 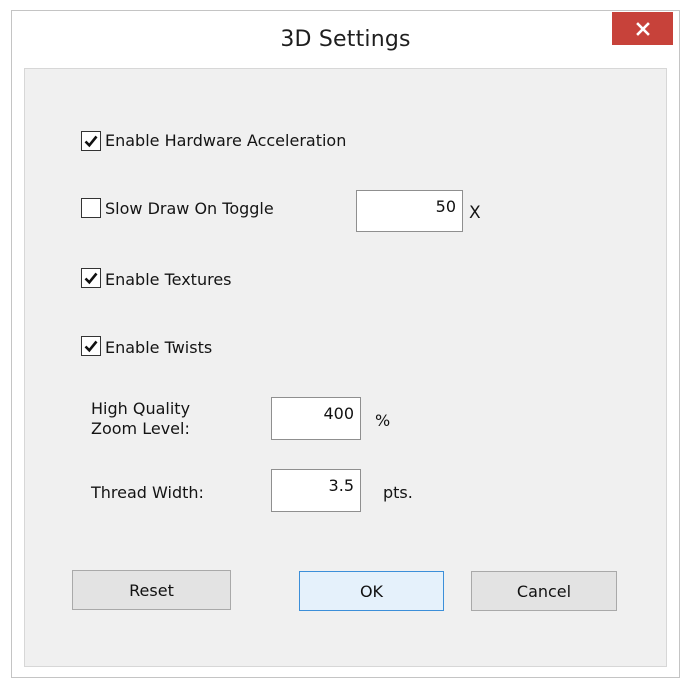 I want to click on slow-draw-value-field: 50, so click(x=409, y=211).